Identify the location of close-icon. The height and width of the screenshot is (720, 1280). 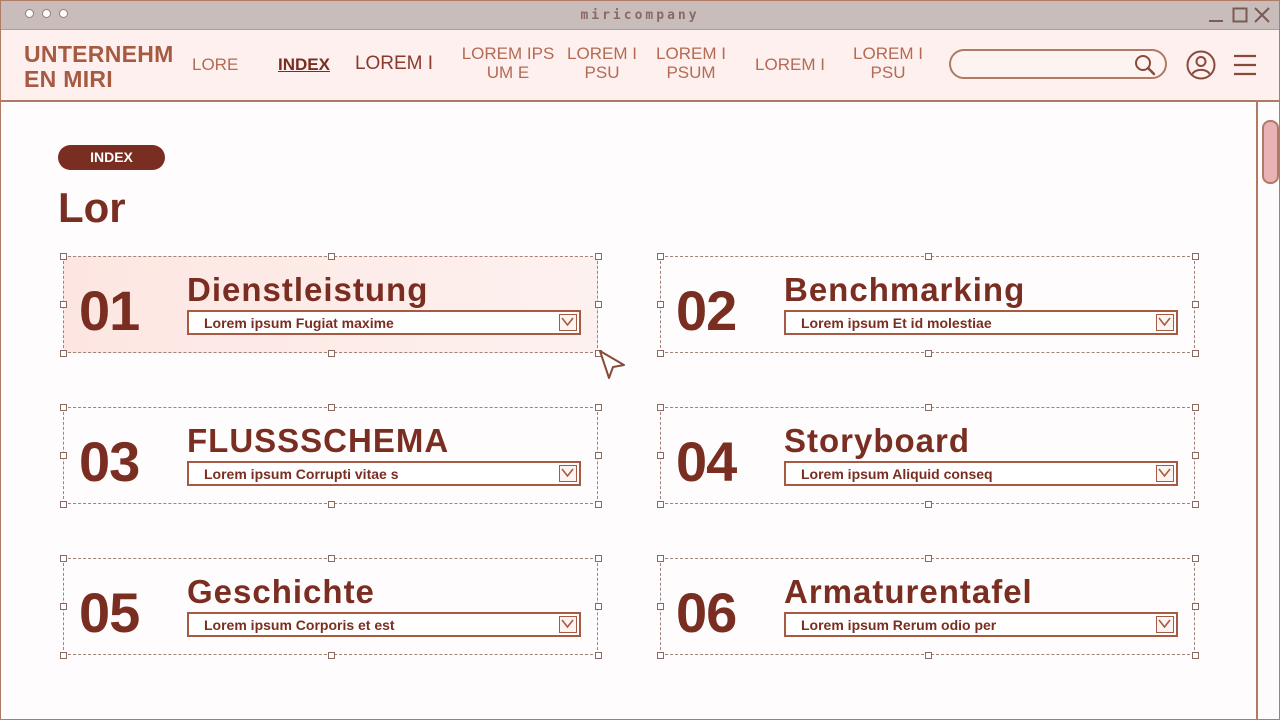
(1263, 15).